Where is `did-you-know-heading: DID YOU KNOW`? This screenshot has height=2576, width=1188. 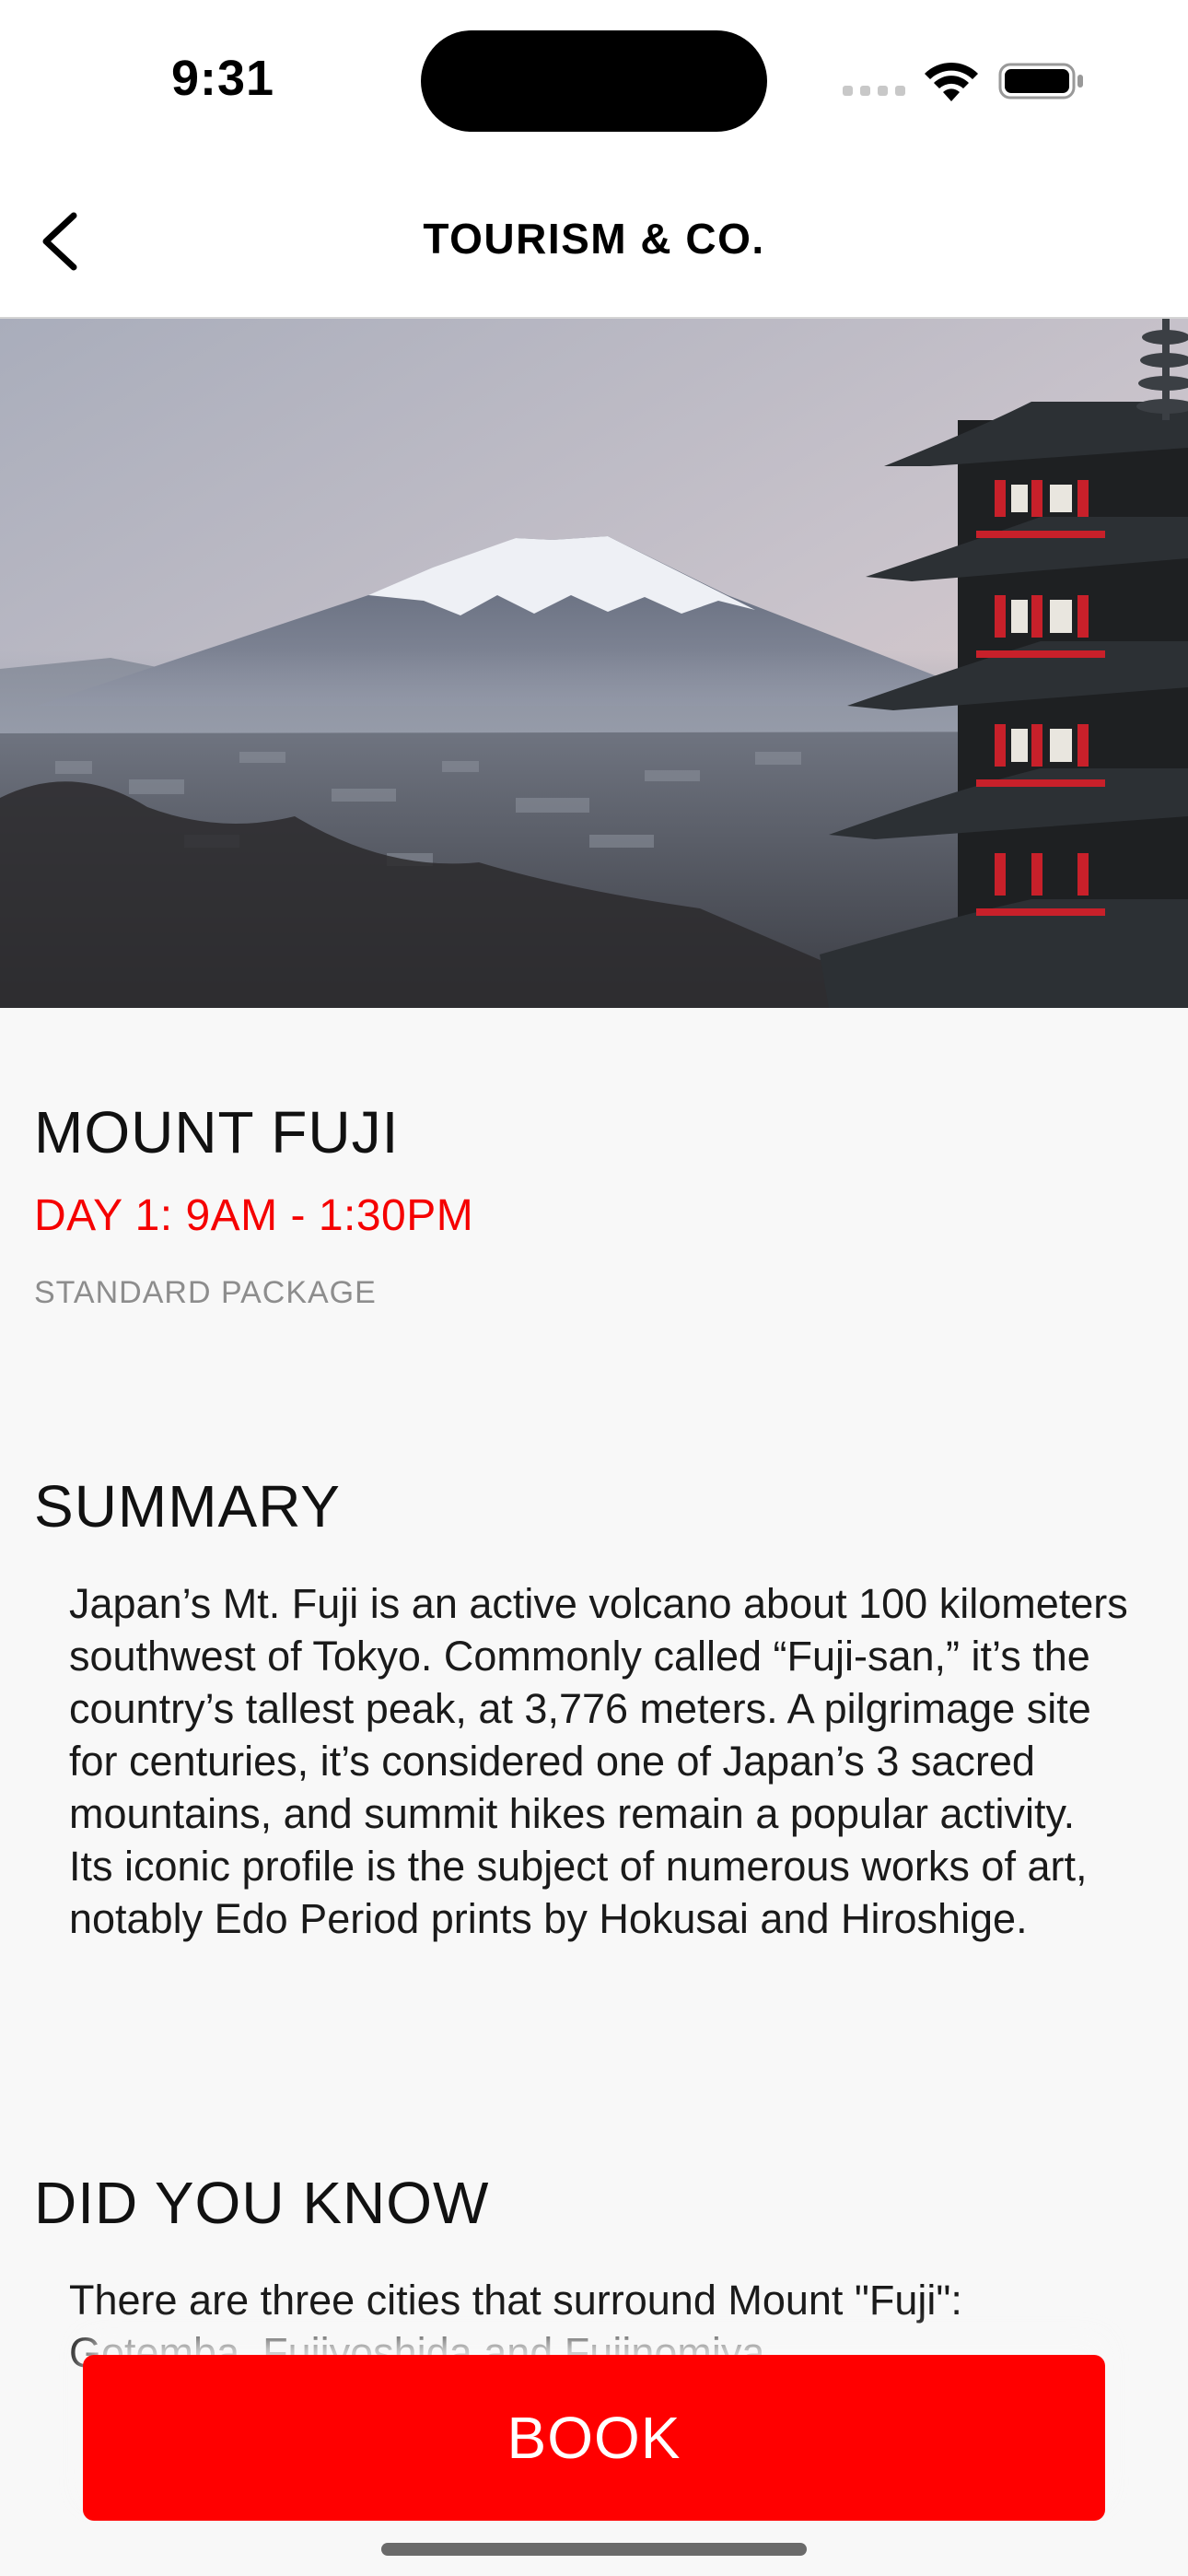 did-you-know-heading: DID YOU KNOW is located at coordinates (262, 2203).